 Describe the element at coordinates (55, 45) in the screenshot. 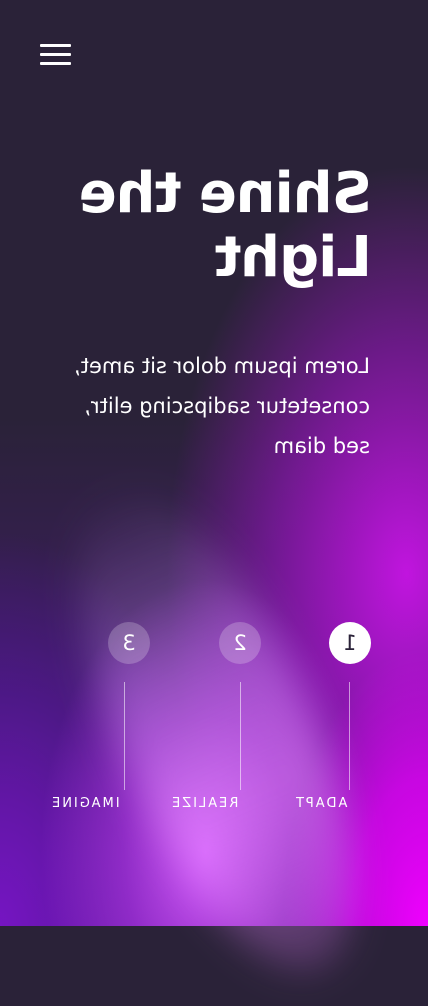

I see `menu-bar-top` at that location.